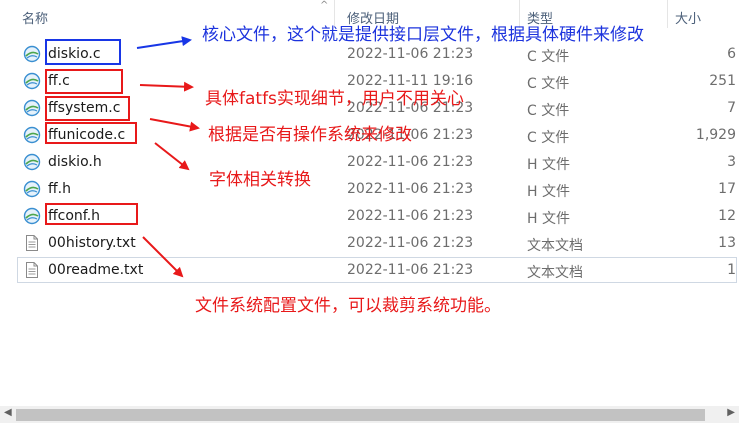  I want to click on arrow-ffc, so click(166, 86).